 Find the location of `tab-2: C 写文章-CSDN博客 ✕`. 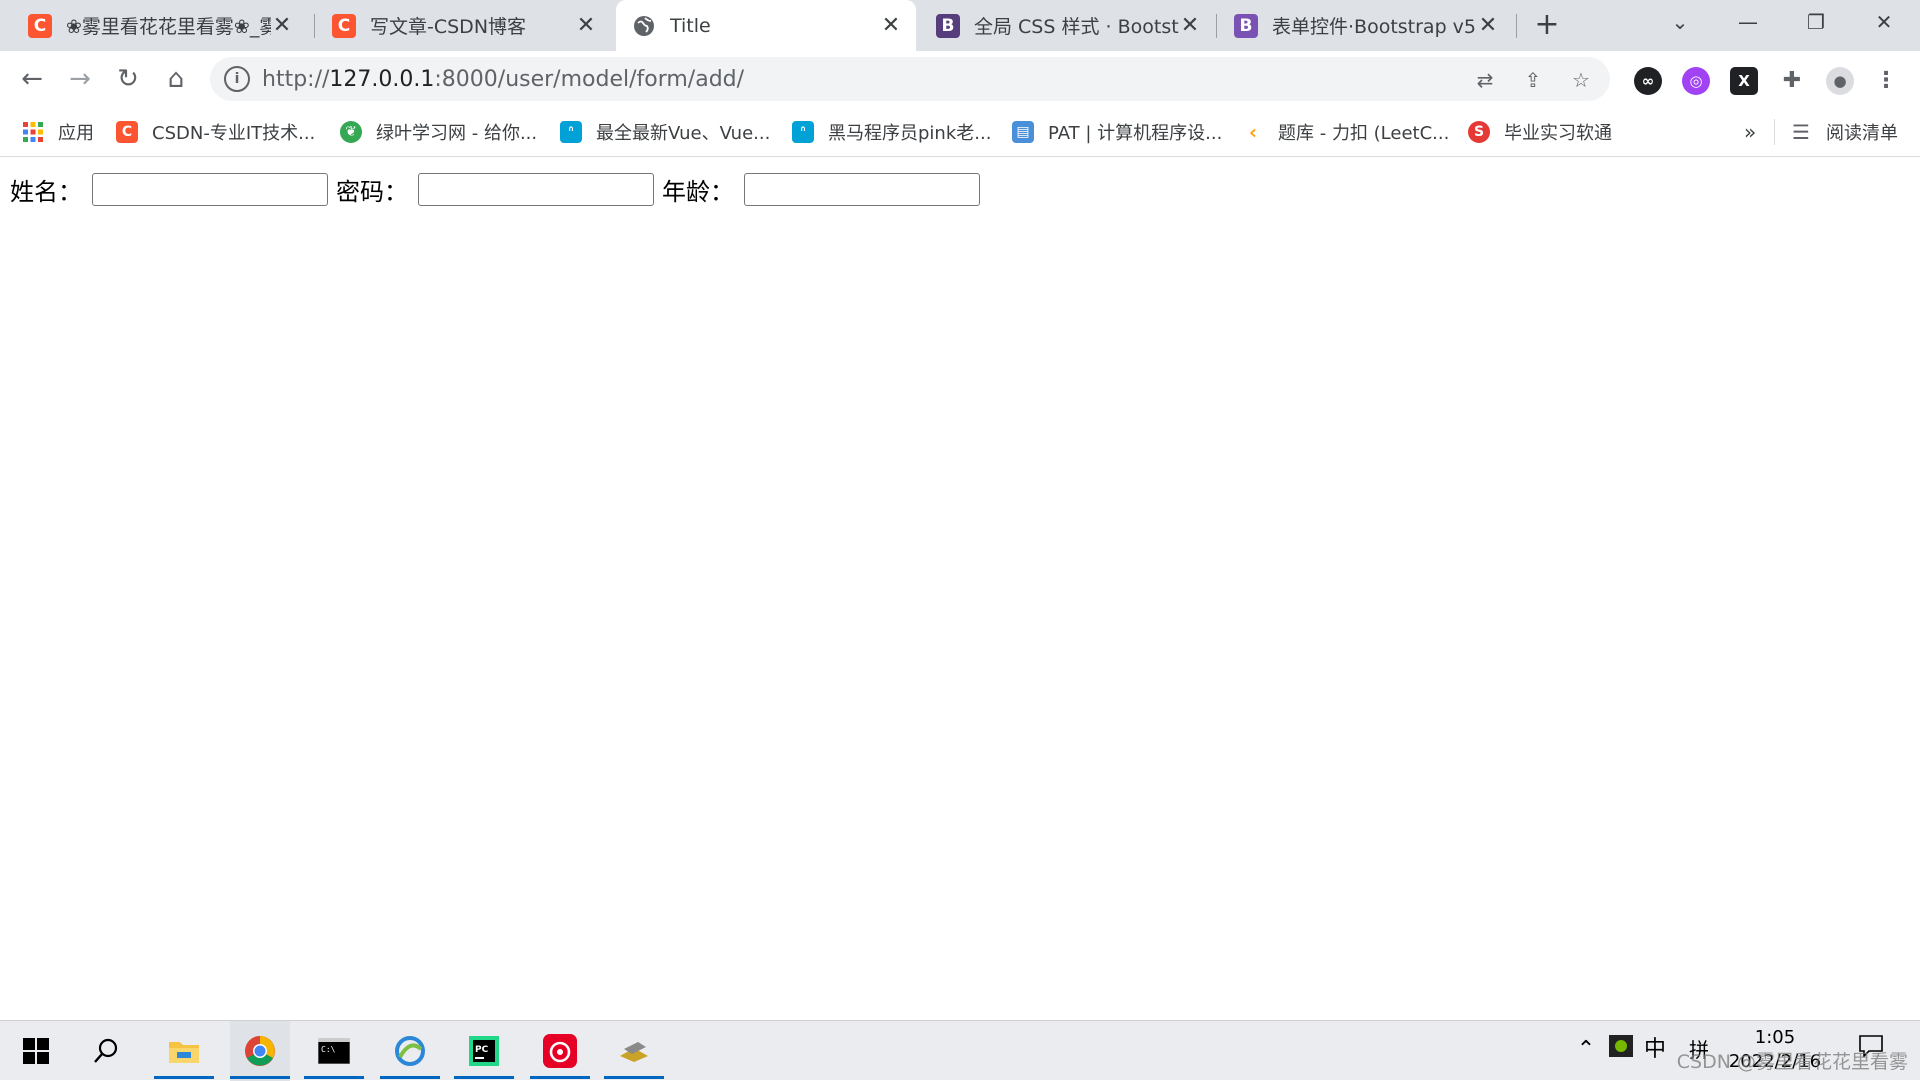

tab-2: C 写文章-CSDN博客 ✕ is located at coordinates (463, 25).